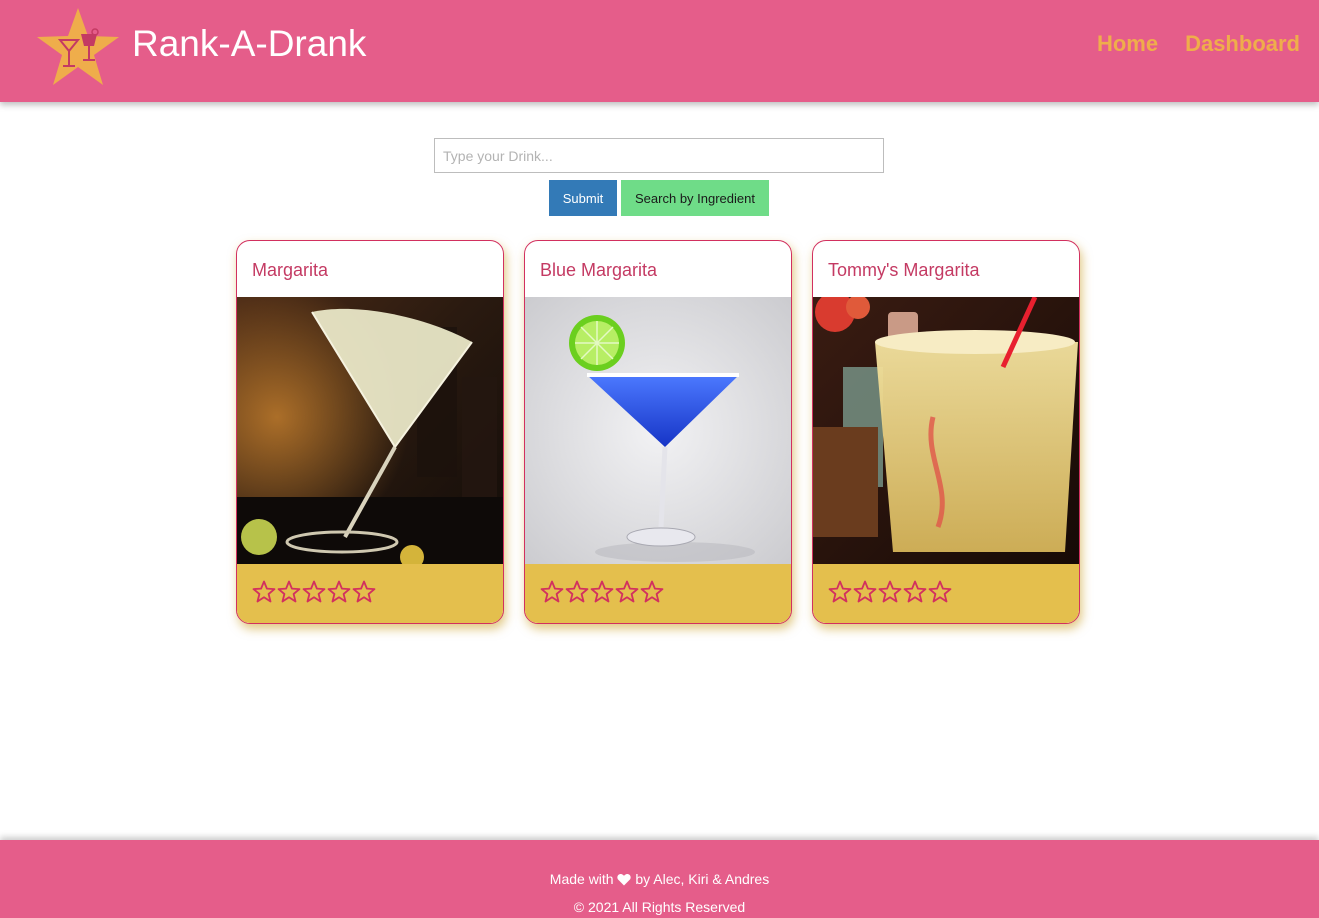  I want to click on footer-authors: by Alec, Kiri & Andres, so click(702, 879).